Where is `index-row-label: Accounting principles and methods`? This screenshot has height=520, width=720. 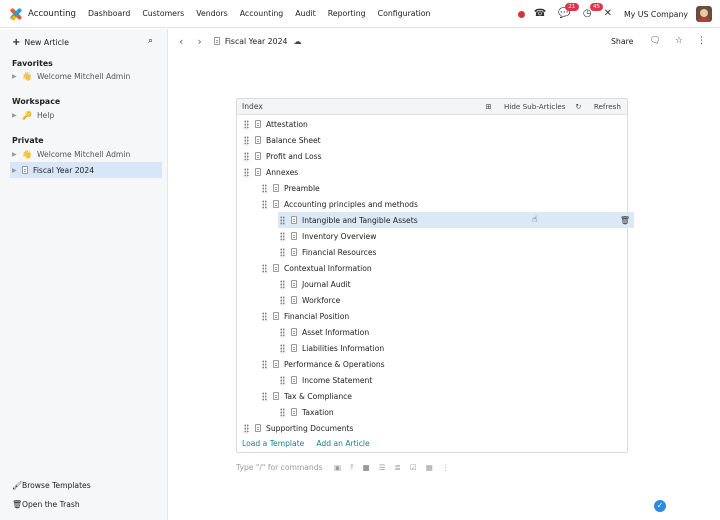 index-row-label: Accounting principles and methods is located at coordinates (351, 204).